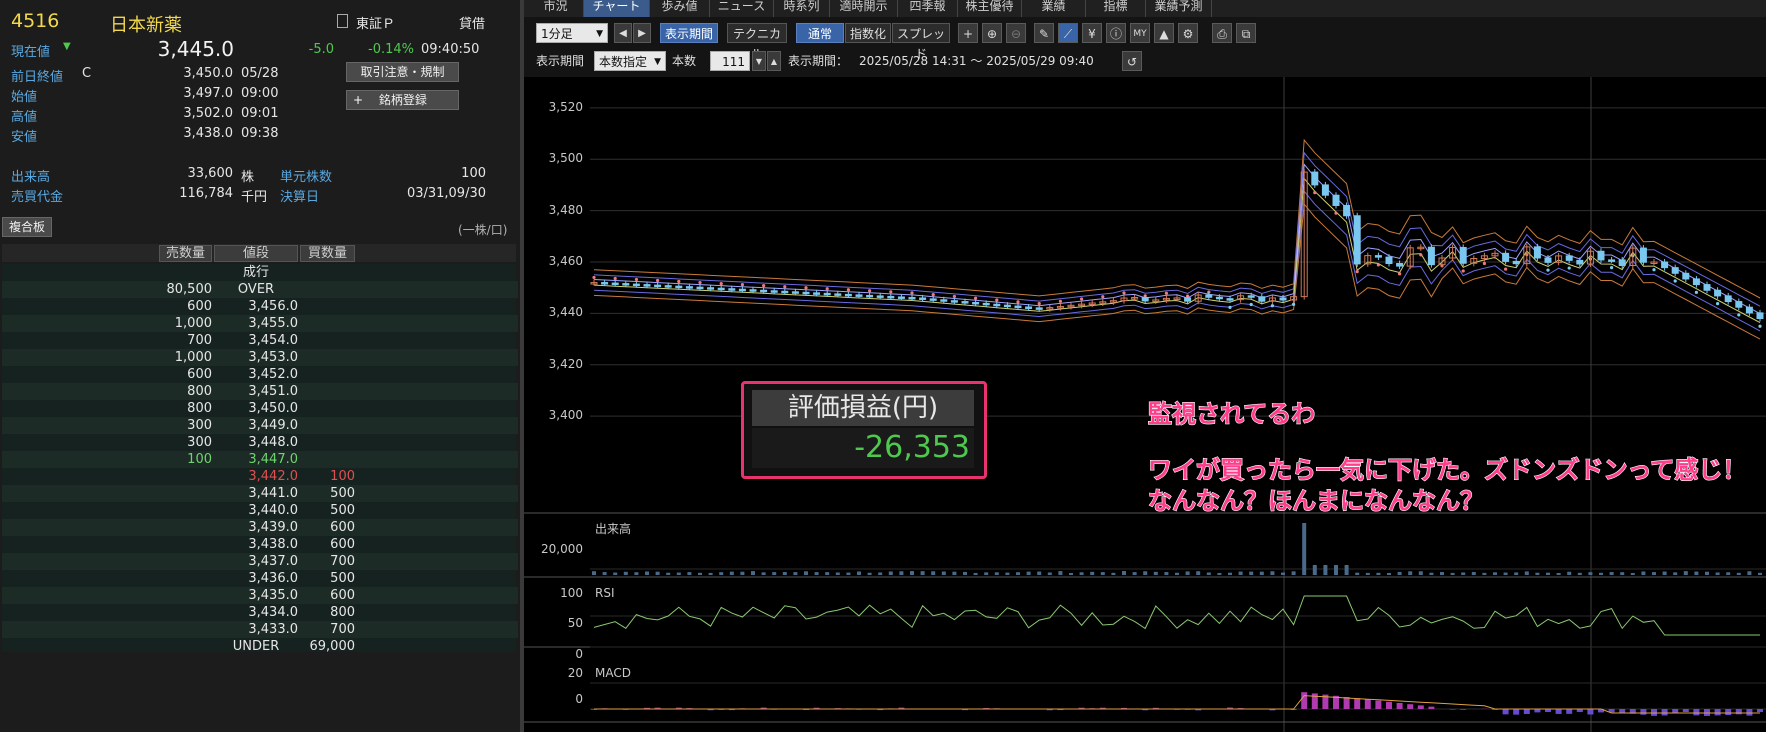 The image size is (1766, 732). Describe the element at coordinates (572, 33) in the screenshot. I see `interval-select: 1分足 ▼` at that location.